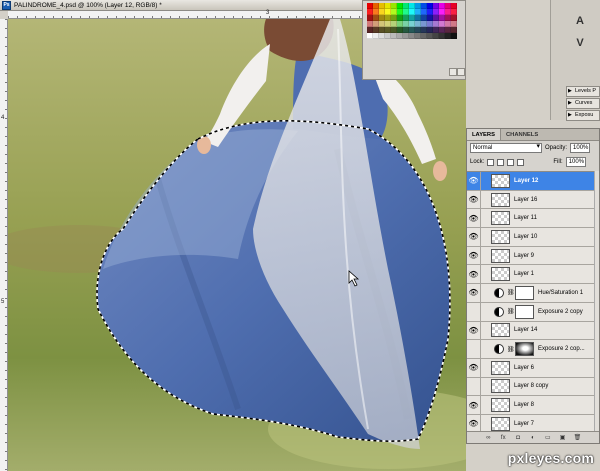 This screenshot has width=600, height=471. Describe the element at coordinates (533, 256) in the screenshot. I see `layer-row: 👁 Layer 9` at that location.